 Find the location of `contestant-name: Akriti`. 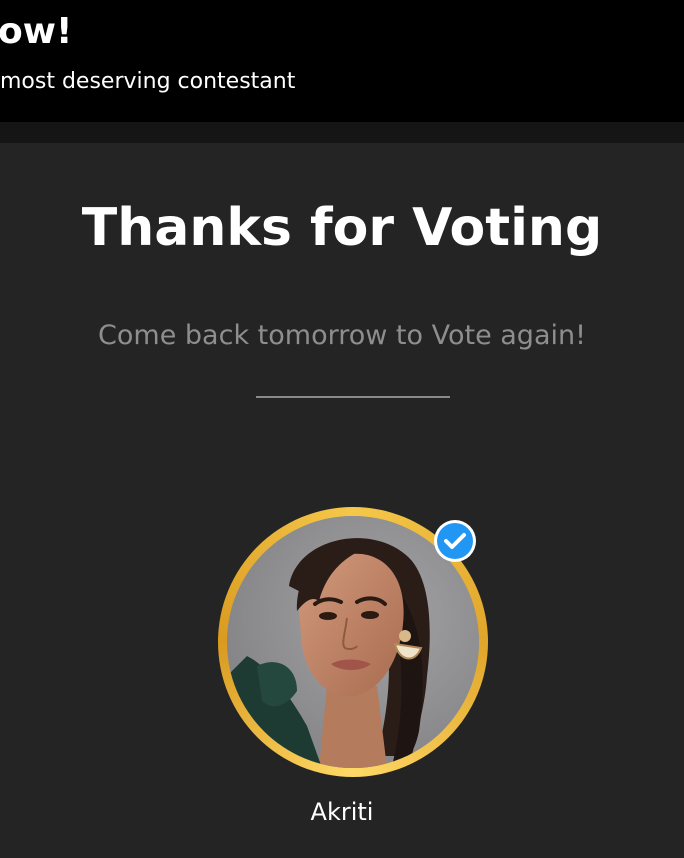

contestant-name: Akriti is located at coordinates (342, 812).